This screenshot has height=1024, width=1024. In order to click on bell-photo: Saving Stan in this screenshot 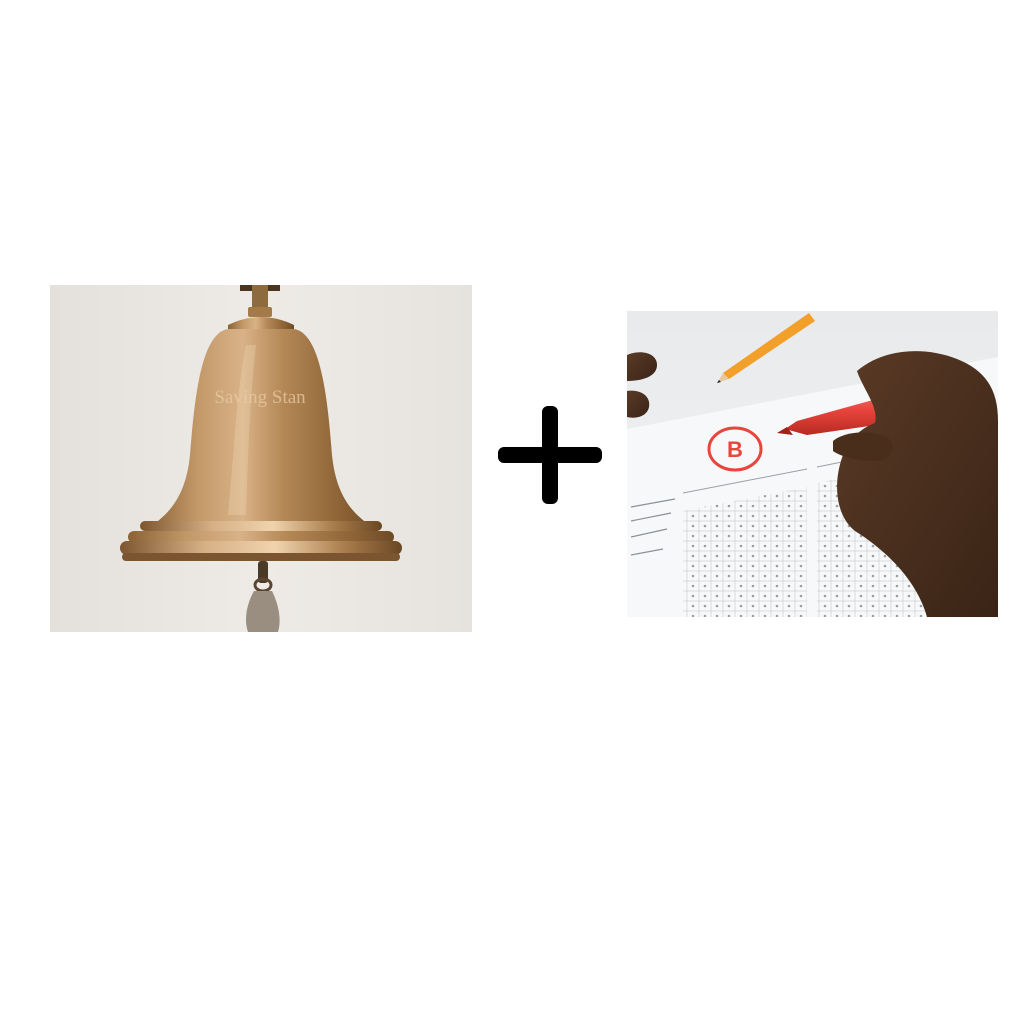, I will do `click(261, 458)`.